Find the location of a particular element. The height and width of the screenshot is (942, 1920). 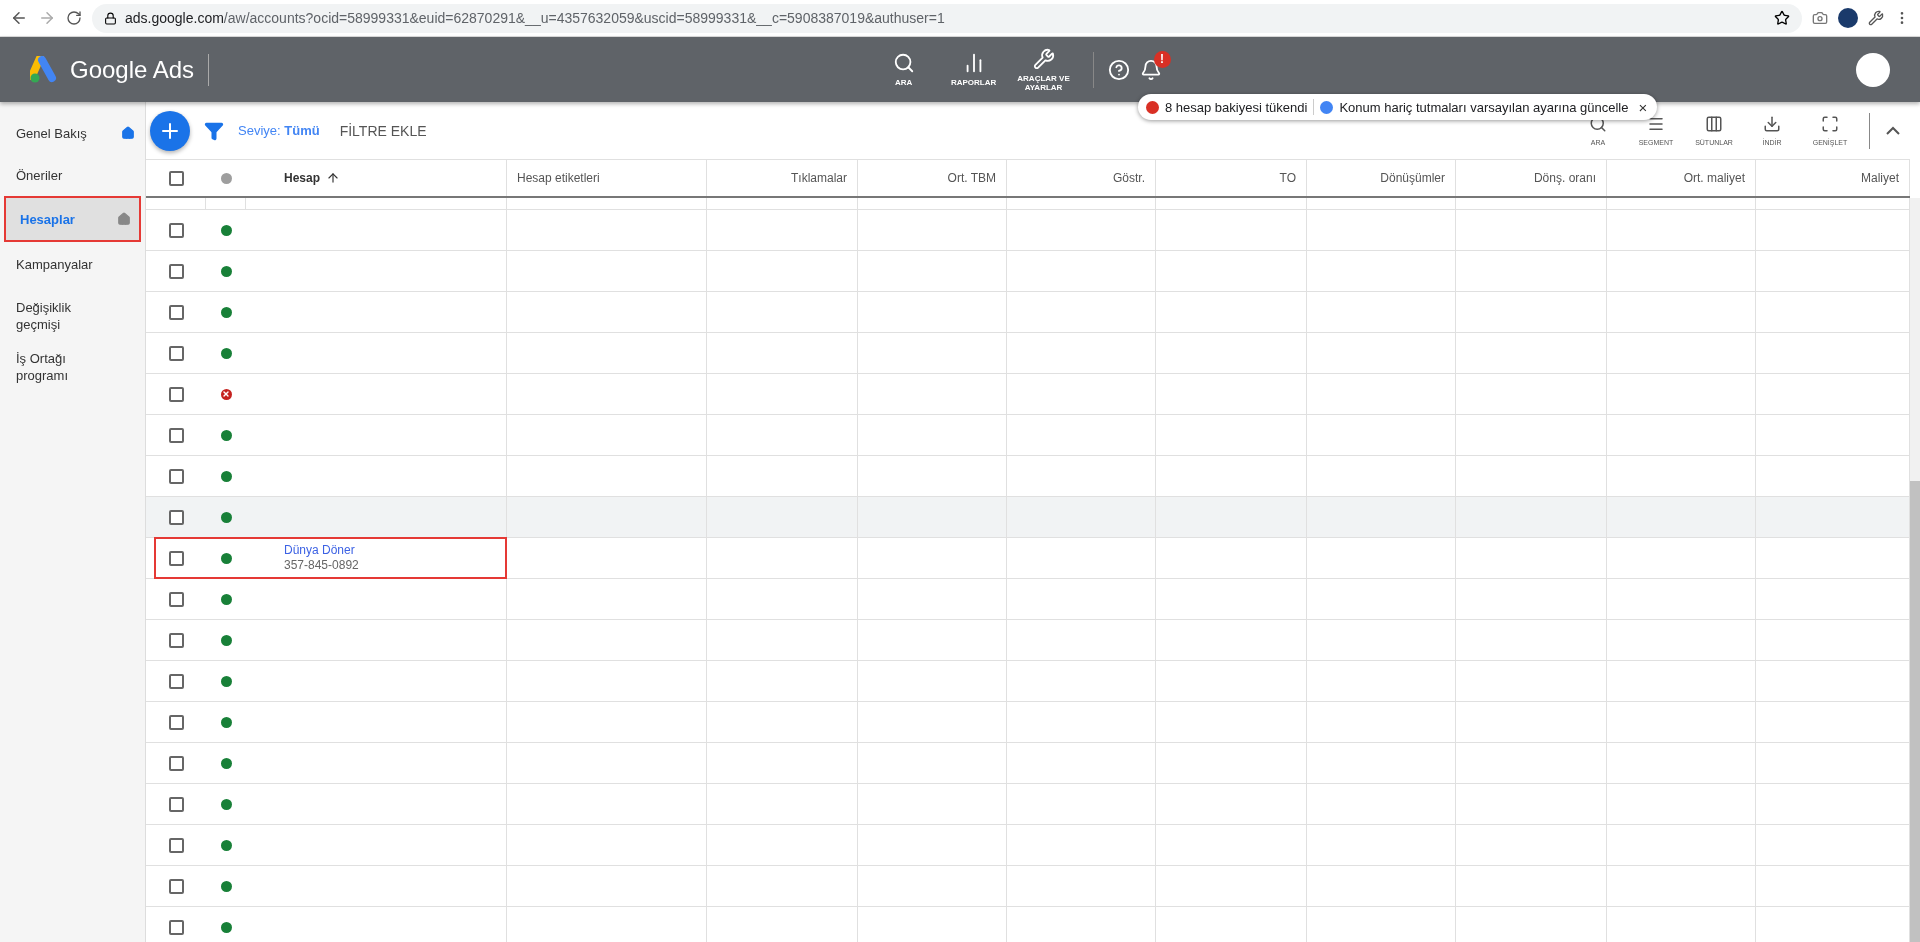

sidebar-item: Kampanyalar is located at coordinates (72, 268).